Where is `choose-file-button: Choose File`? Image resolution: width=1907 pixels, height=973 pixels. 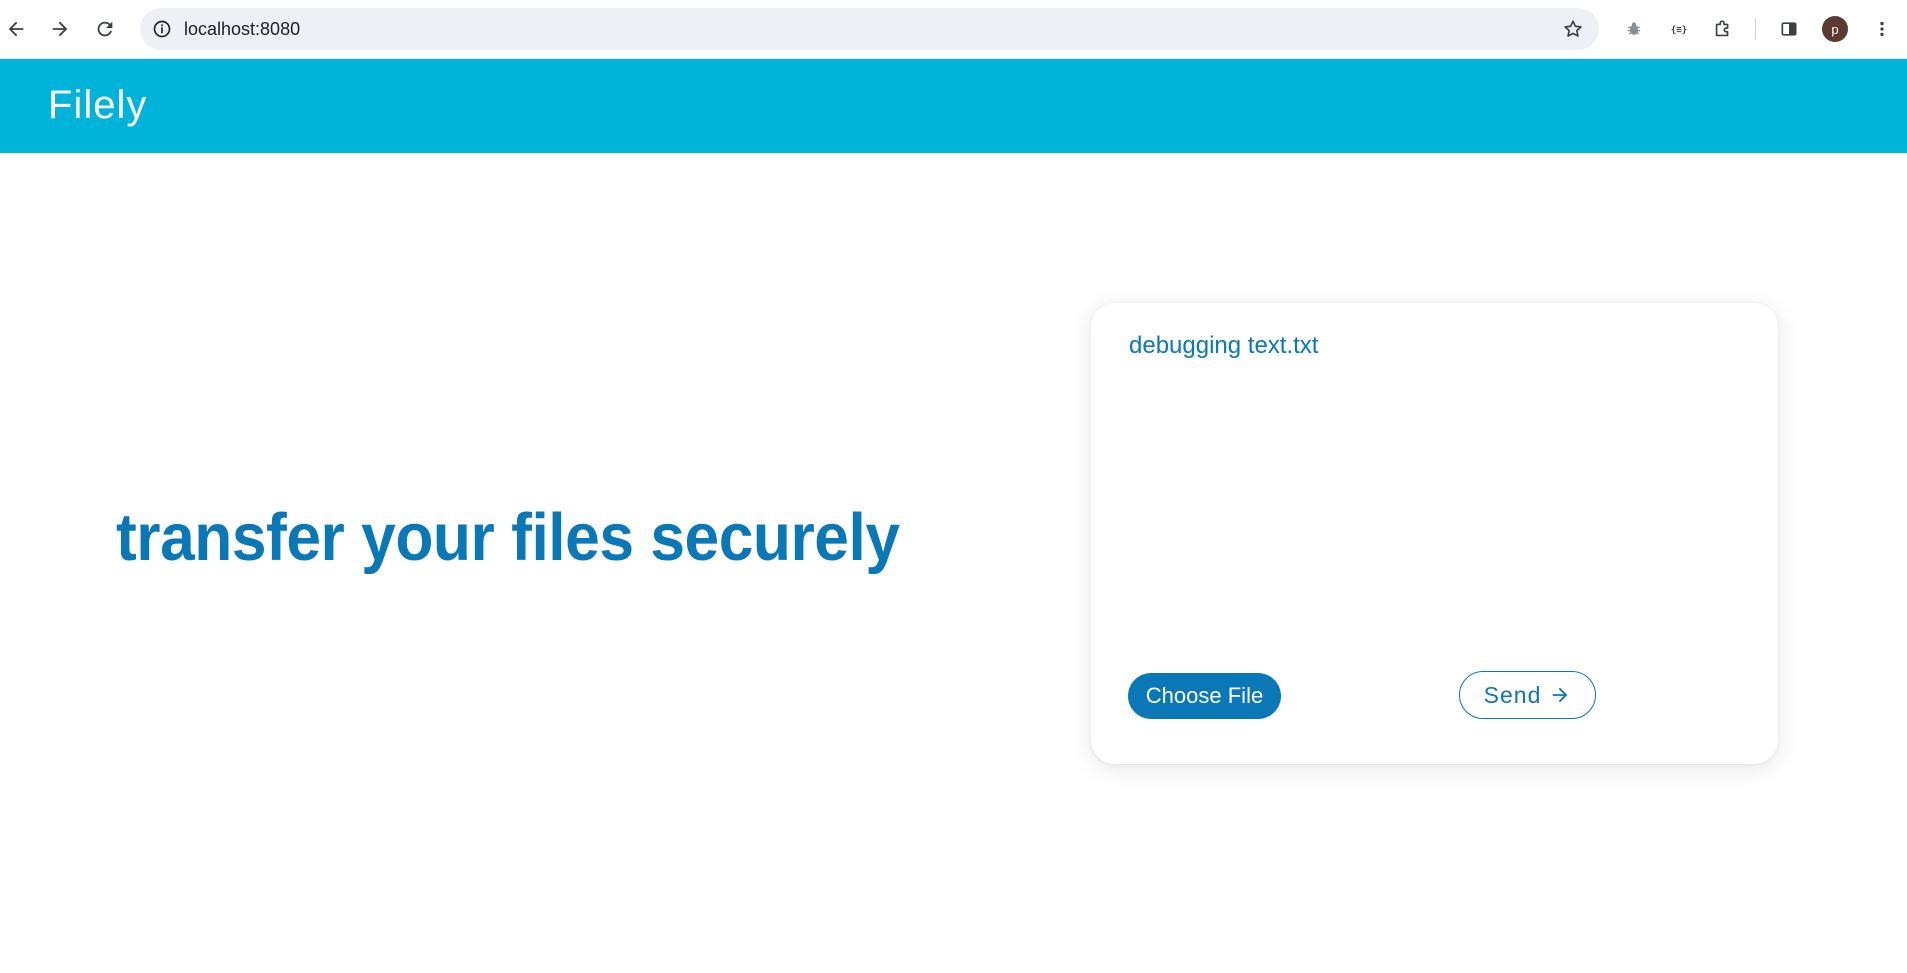 choose-file-button: Choose File is located at coordinates (1204, 696).